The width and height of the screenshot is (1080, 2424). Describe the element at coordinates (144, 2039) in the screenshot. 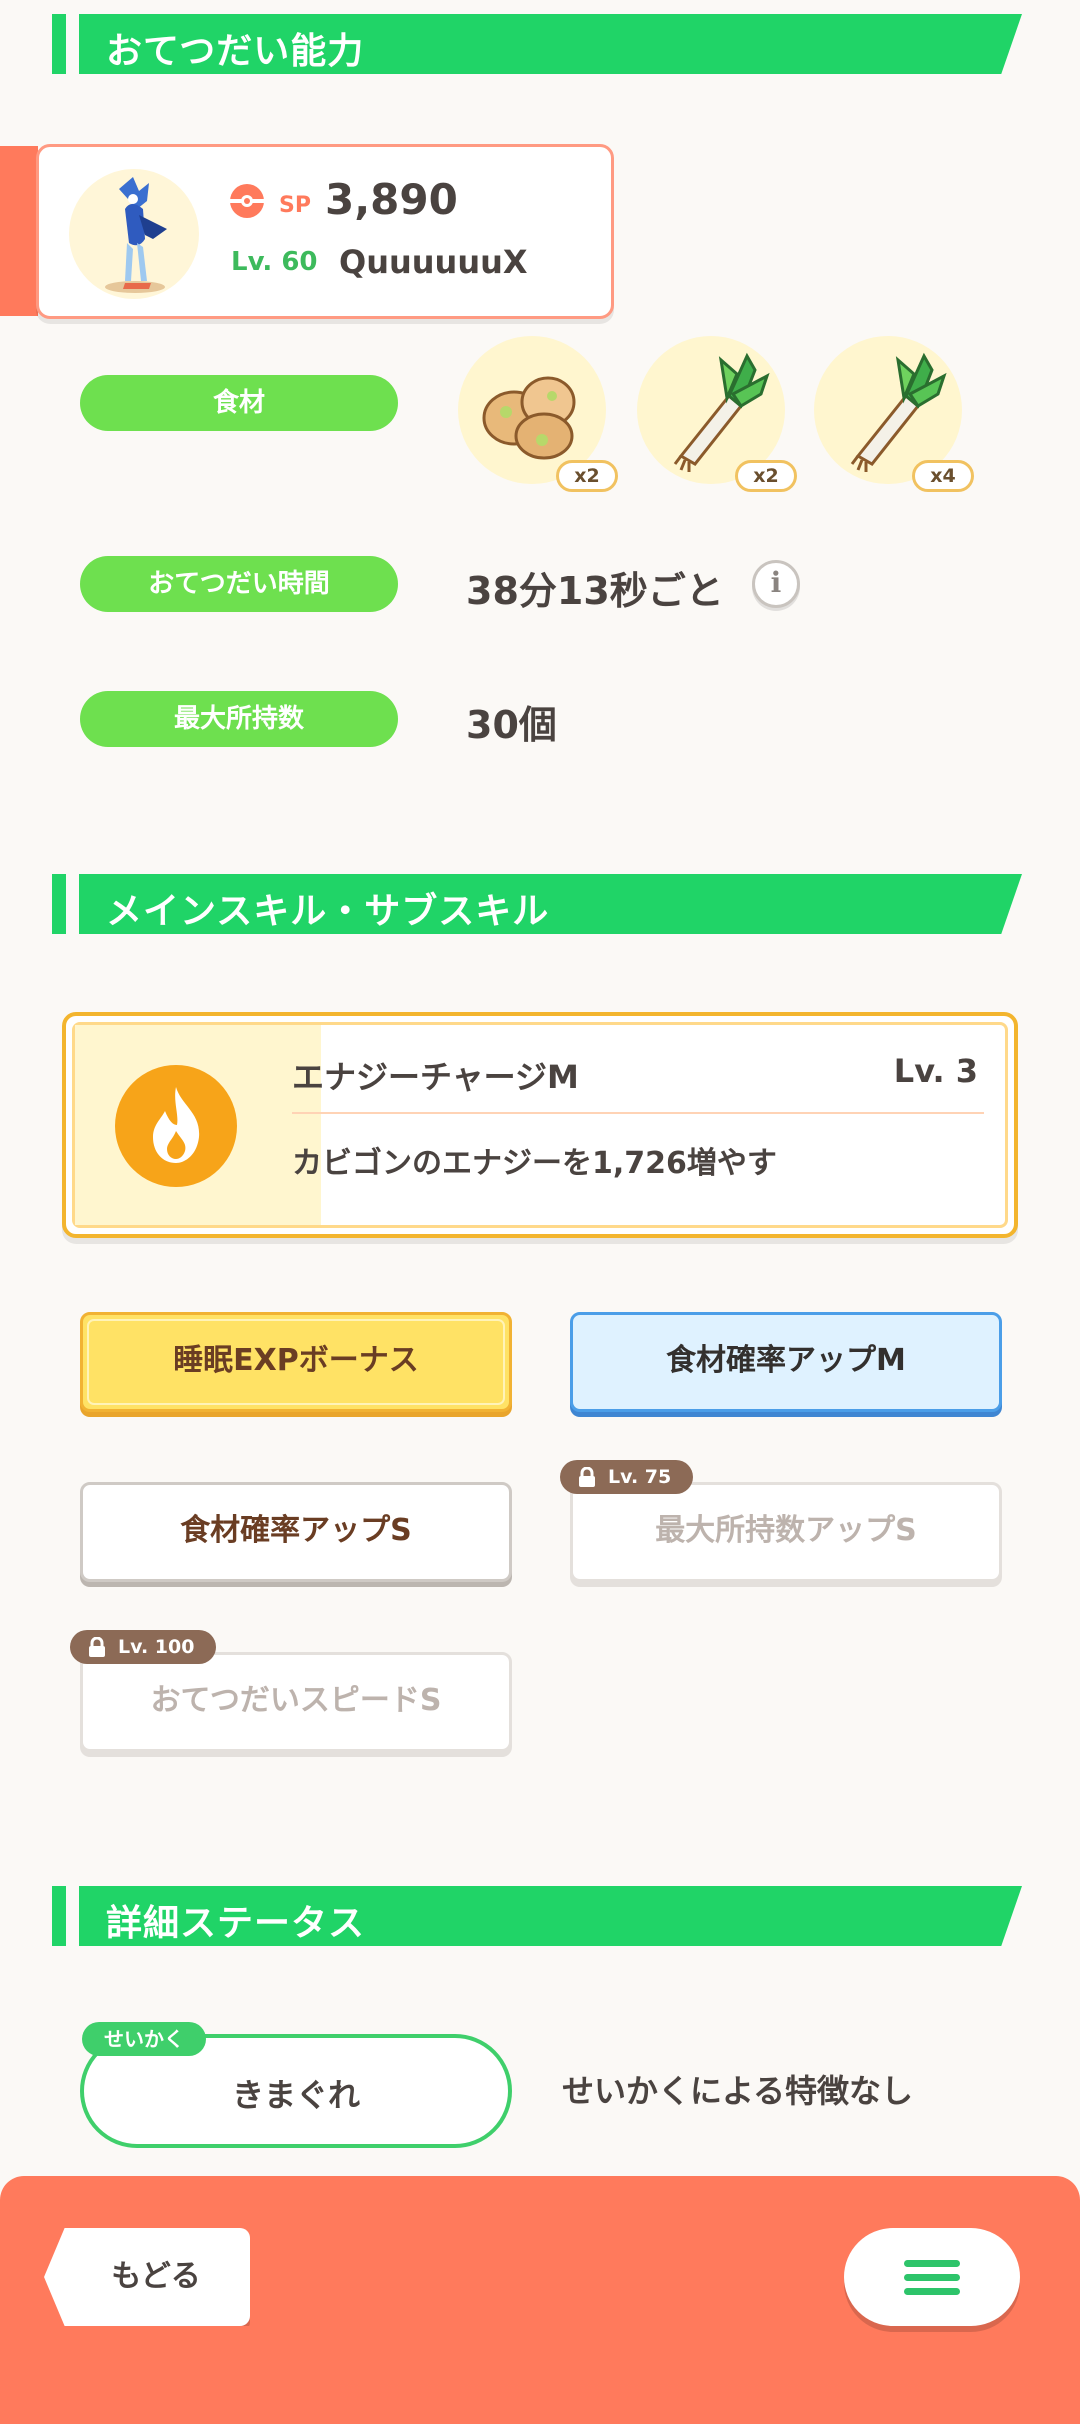

I see `nature-tag: せいかく` at that location.